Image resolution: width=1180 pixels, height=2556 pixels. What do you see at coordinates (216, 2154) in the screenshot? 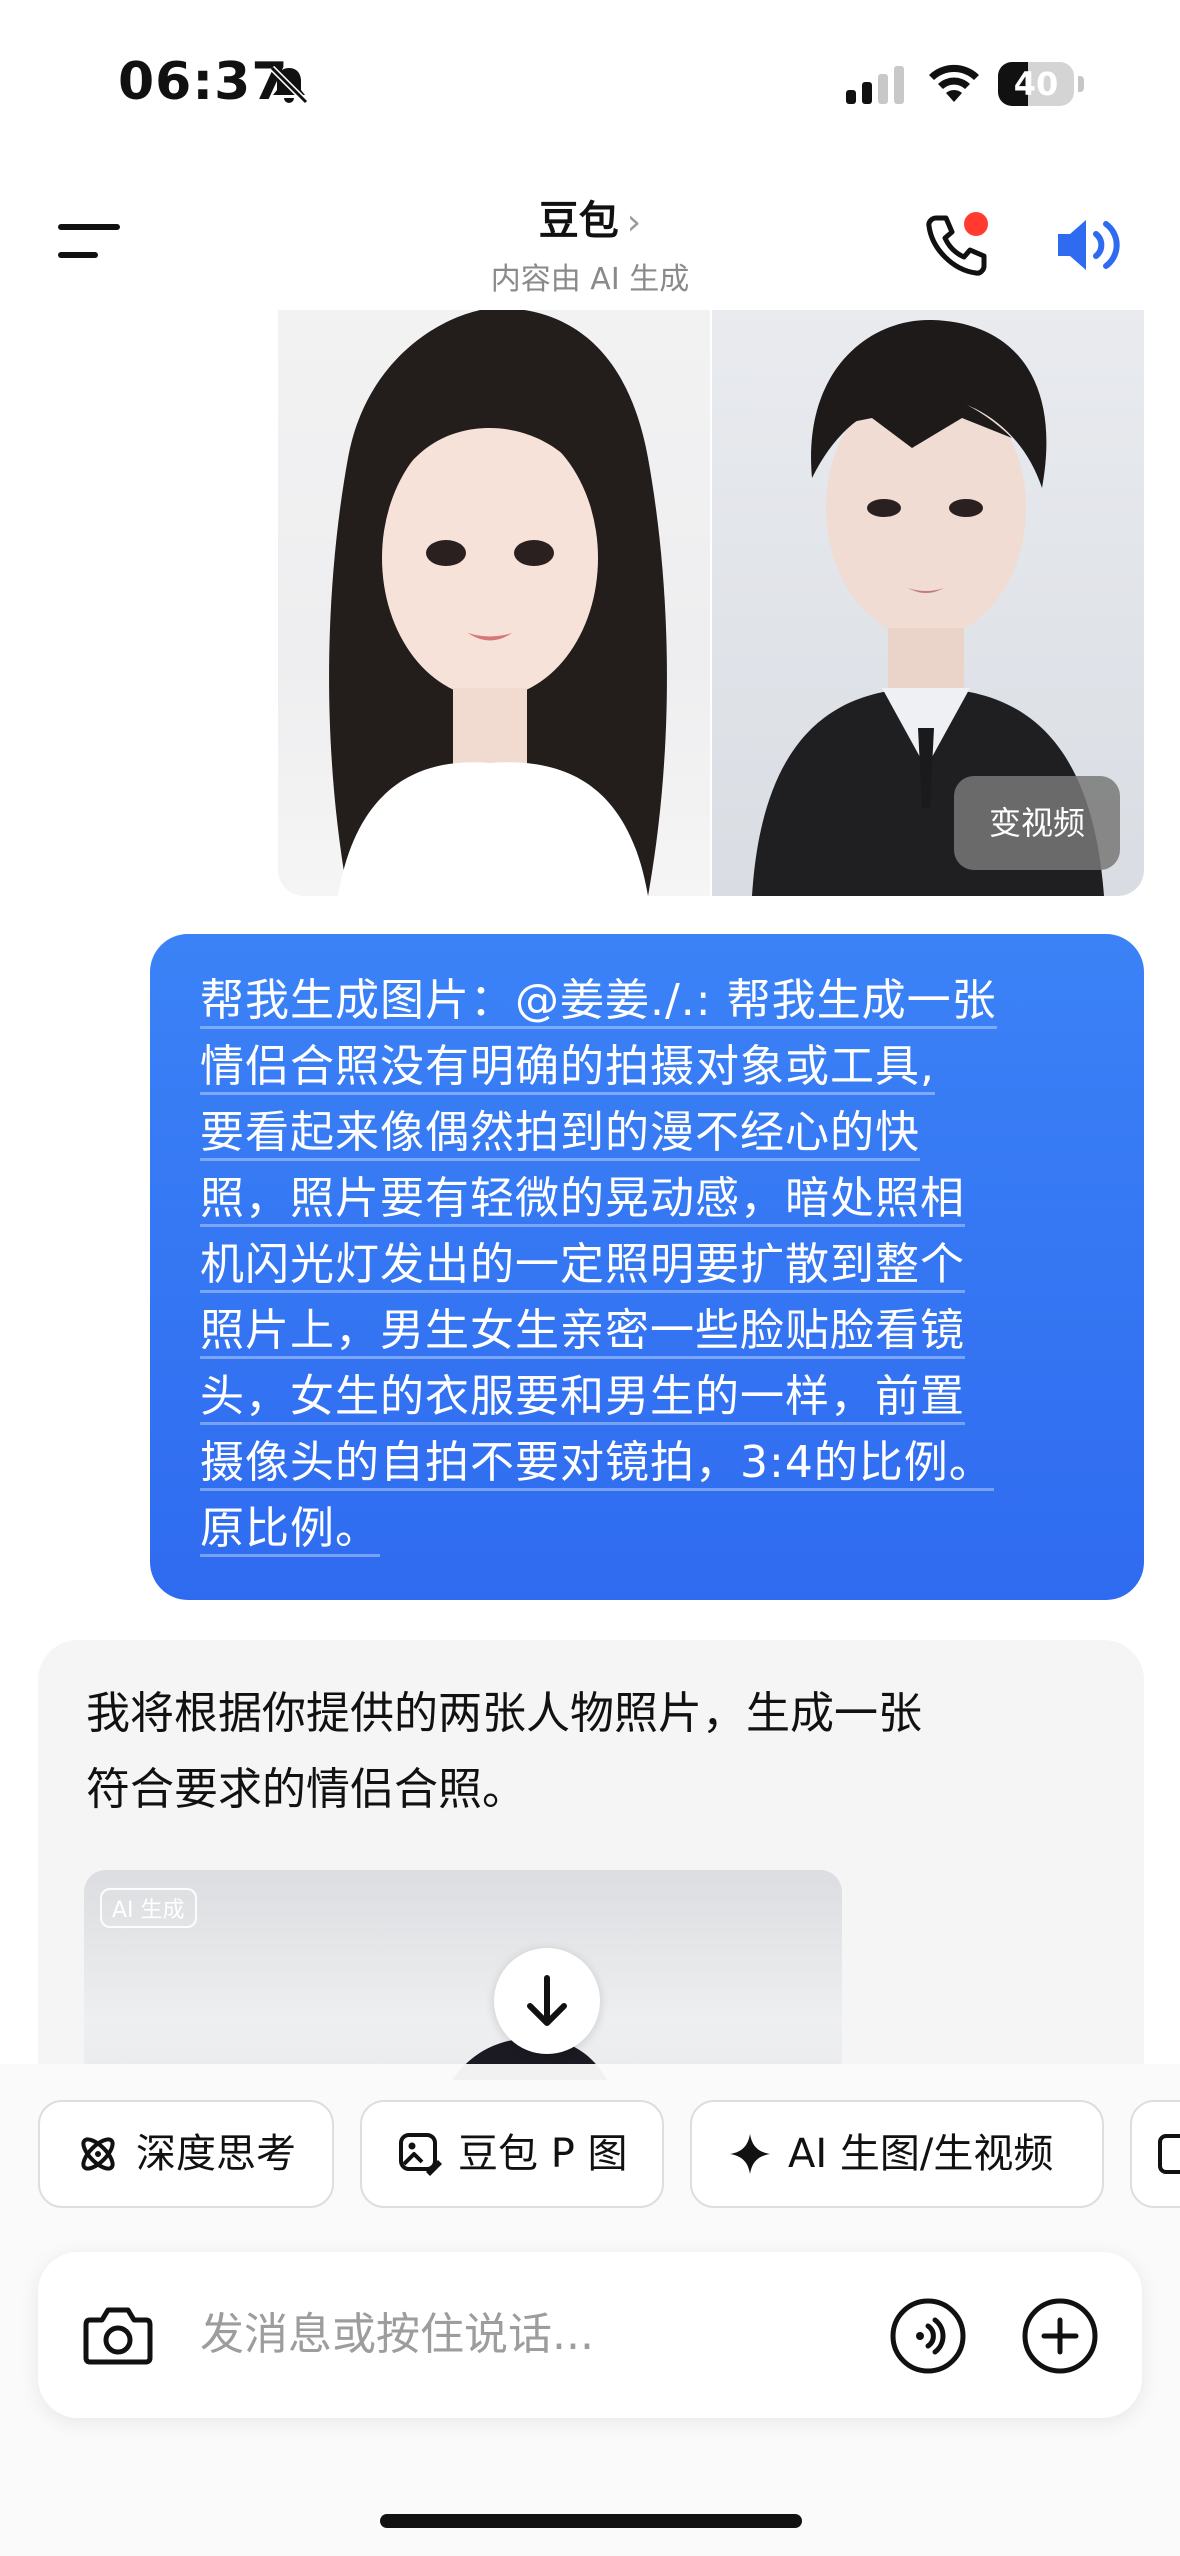
I see `chip-label: 深度思考` at bounding box center [216, 2154].